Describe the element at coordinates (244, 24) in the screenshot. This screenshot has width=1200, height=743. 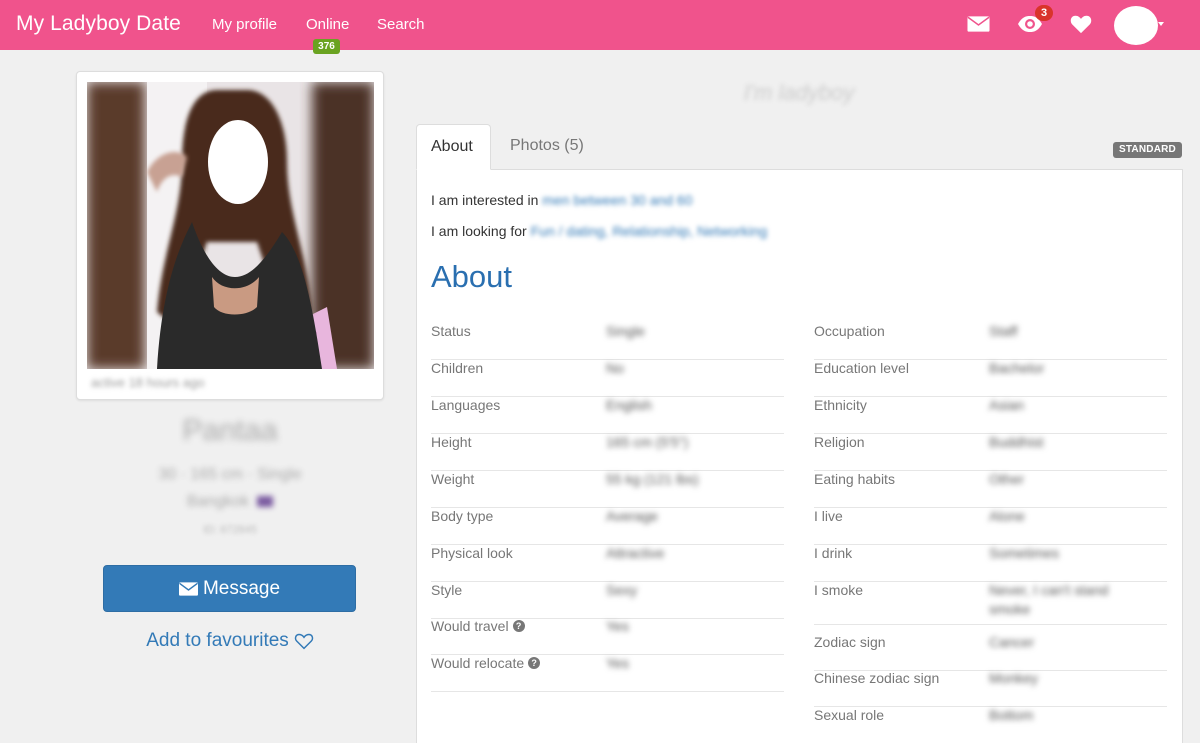
I see `nav-my-profile: My profile` at that location.